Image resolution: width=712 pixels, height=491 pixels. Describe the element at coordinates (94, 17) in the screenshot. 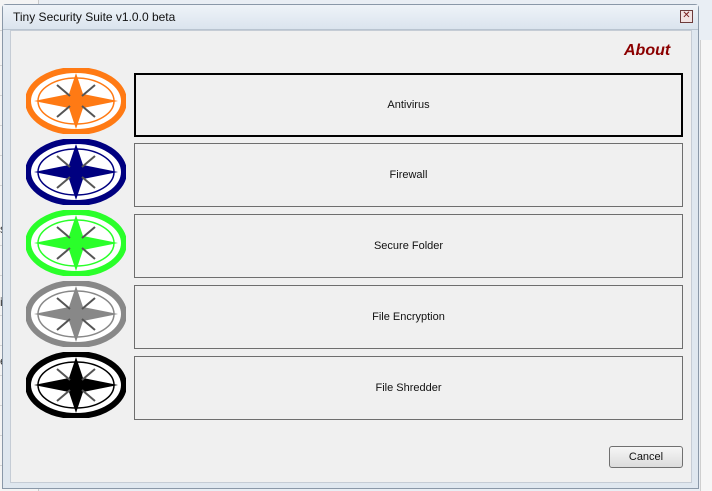

I see `window-title: Tiny Security Suite v1.0.0 beta` at that location.